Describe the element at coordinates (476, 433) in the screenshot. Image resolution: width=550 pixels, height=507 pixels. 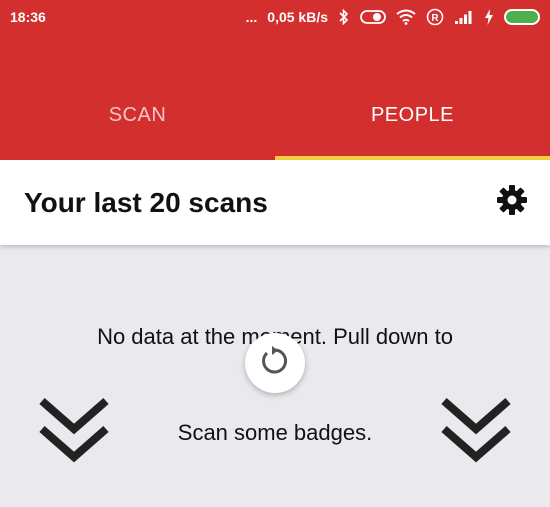
I see `double-chevron-down-icon` at that location.